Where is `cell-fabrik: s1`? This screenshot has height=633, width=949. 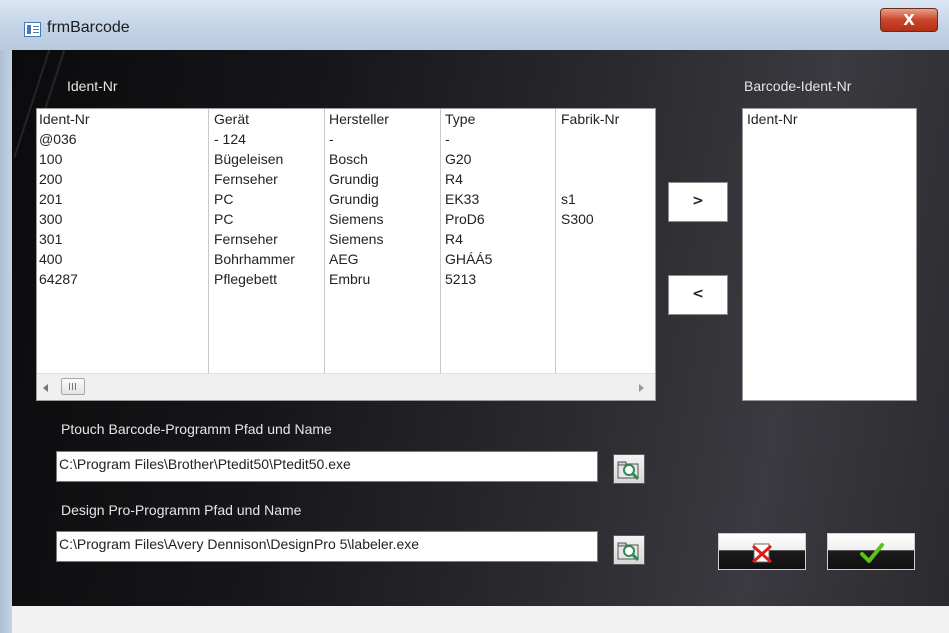 cell-fabrik: s1 is located at coordinates (568, 199).